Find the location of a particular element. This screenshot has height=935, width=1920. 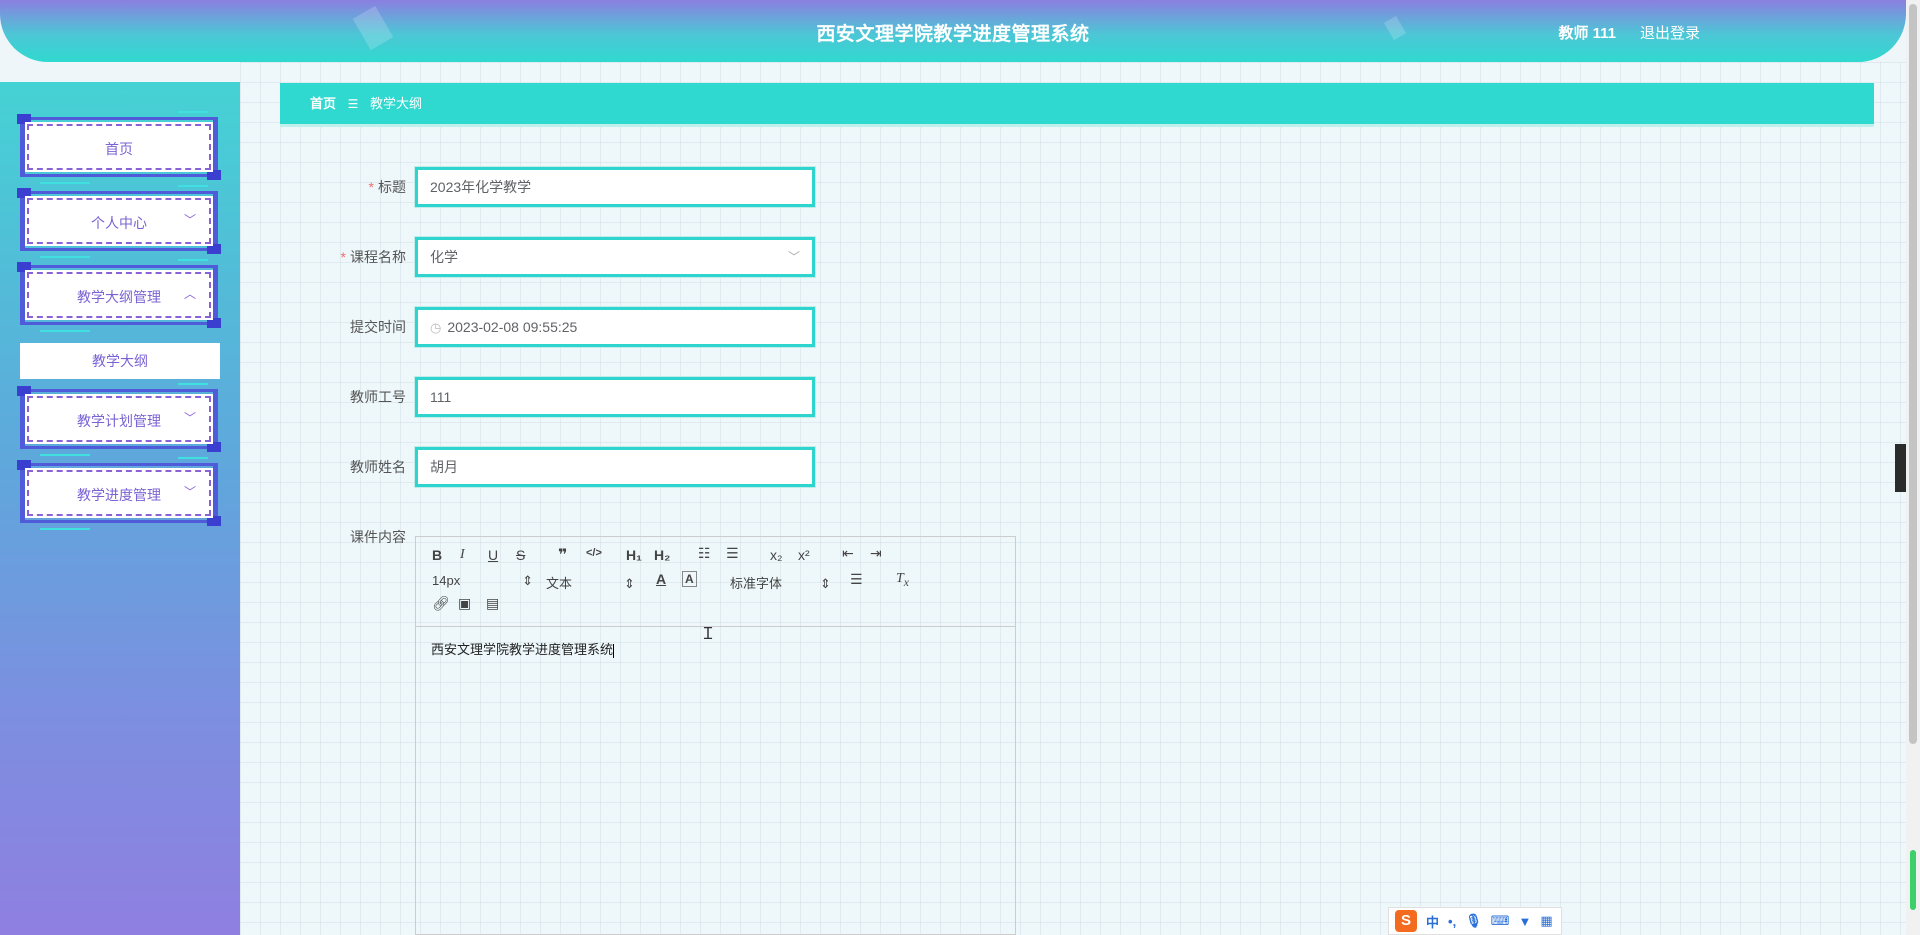

clear-format-icon: Tx is located at coordinates (902, 580).